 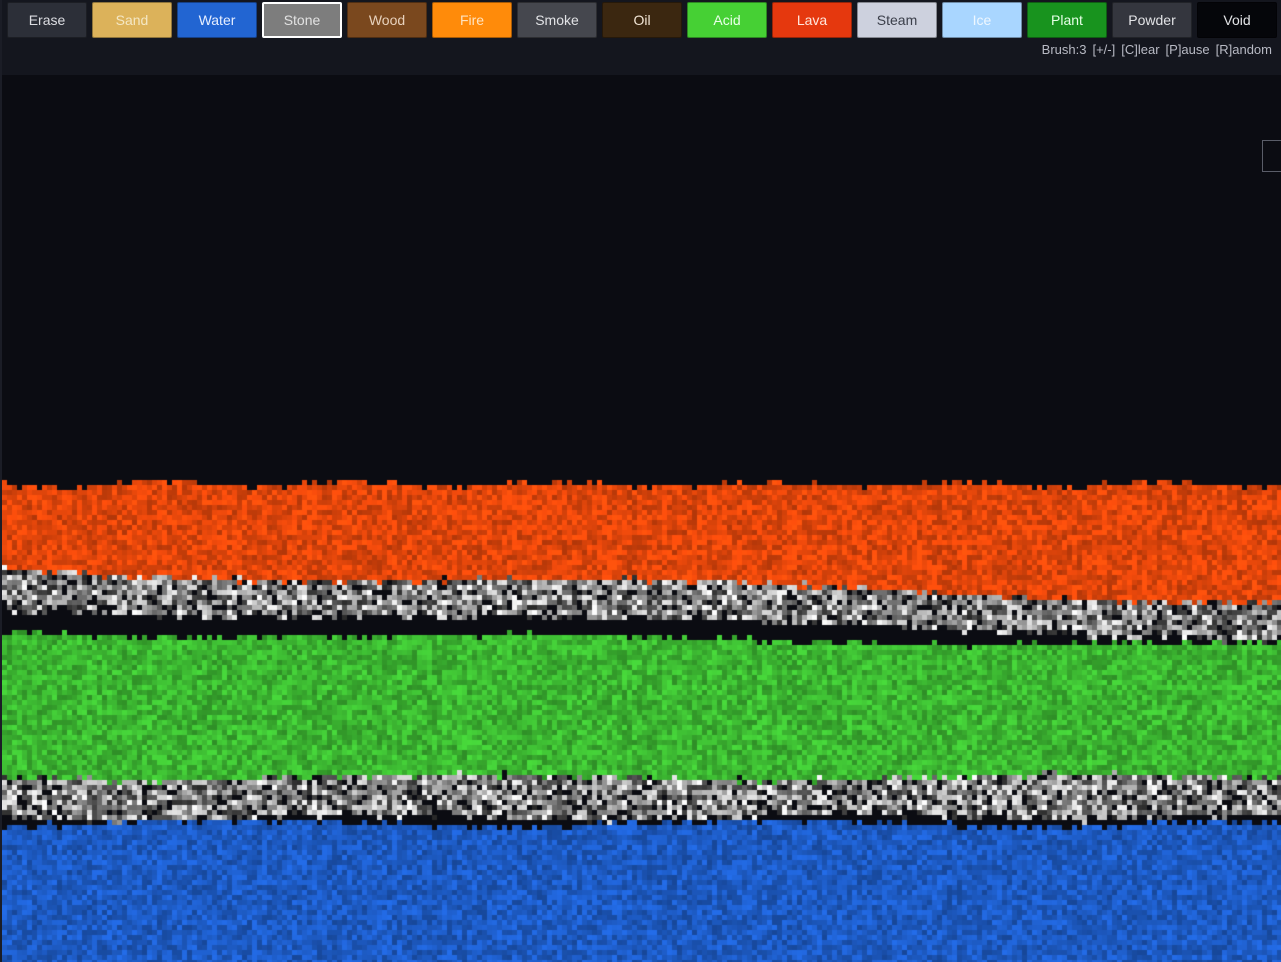 What do you see at coordinates (727, 20) in the screenshot?
I see `material-button-acid: Acid` at bounding box center [727, 20].